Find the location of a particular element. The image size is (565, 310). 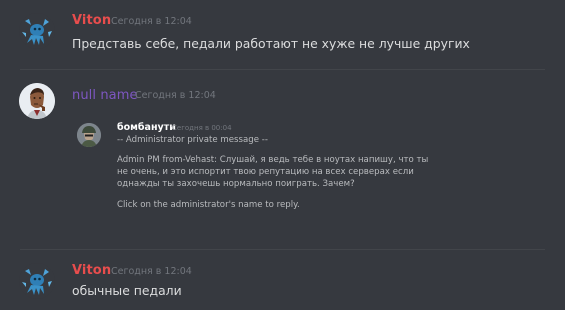

message-text: обычные педали is located at coordinates (127, 290).